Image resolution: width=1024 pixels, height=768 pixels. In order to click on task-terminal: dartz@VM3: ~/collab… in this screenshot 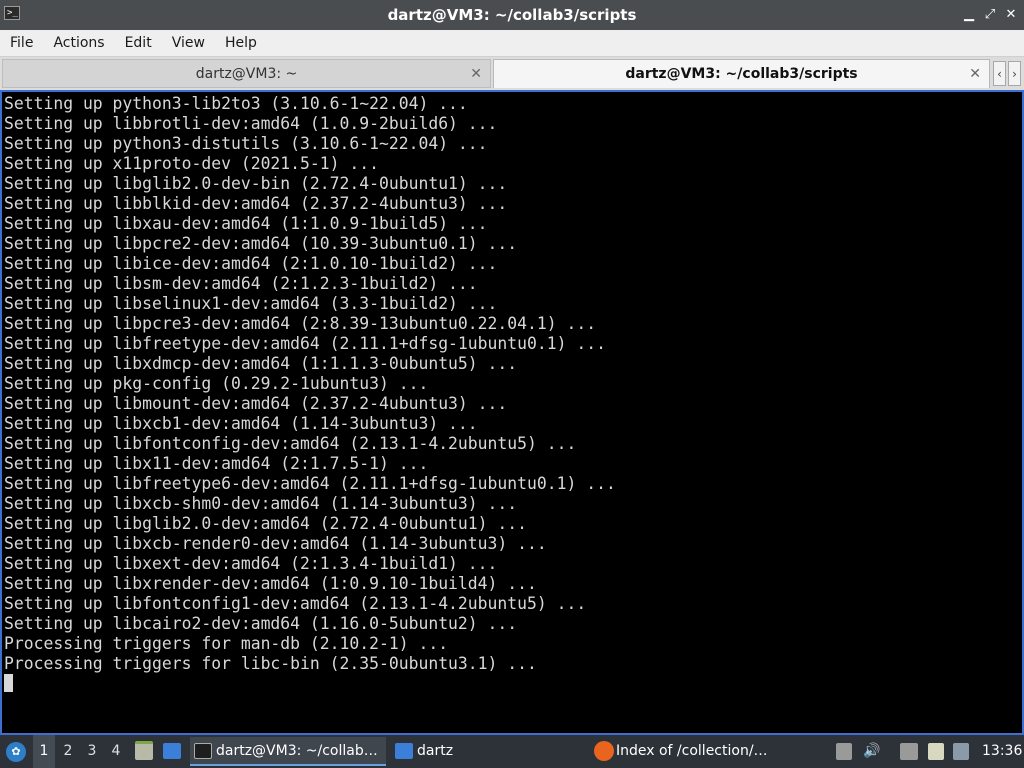, I will do `click(288, 751)`.